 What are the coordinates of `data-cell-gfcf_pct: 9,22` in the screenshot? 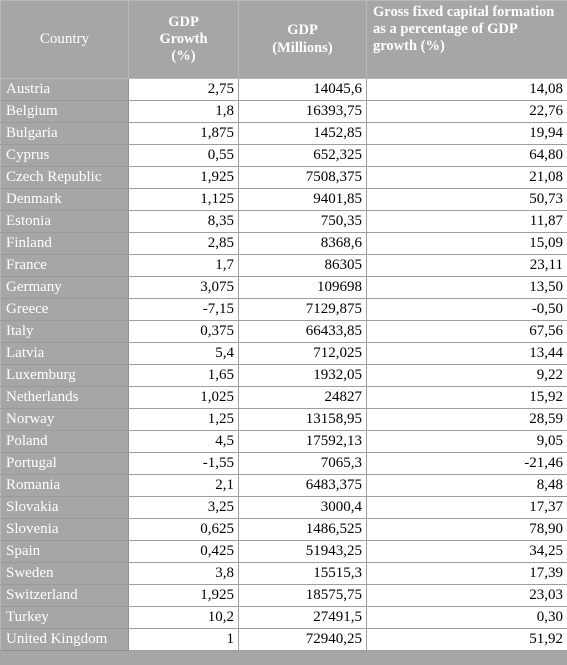 It's located at (466, 375).